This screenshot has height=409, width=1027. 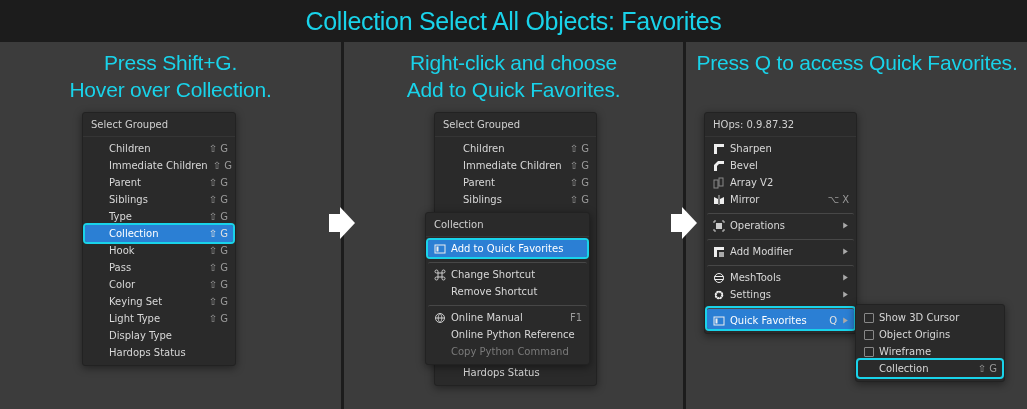 What do you see at coordinates (780, 294) in the screenshot?
I see `menu-item: Settings` at bounding box center [780, 294].